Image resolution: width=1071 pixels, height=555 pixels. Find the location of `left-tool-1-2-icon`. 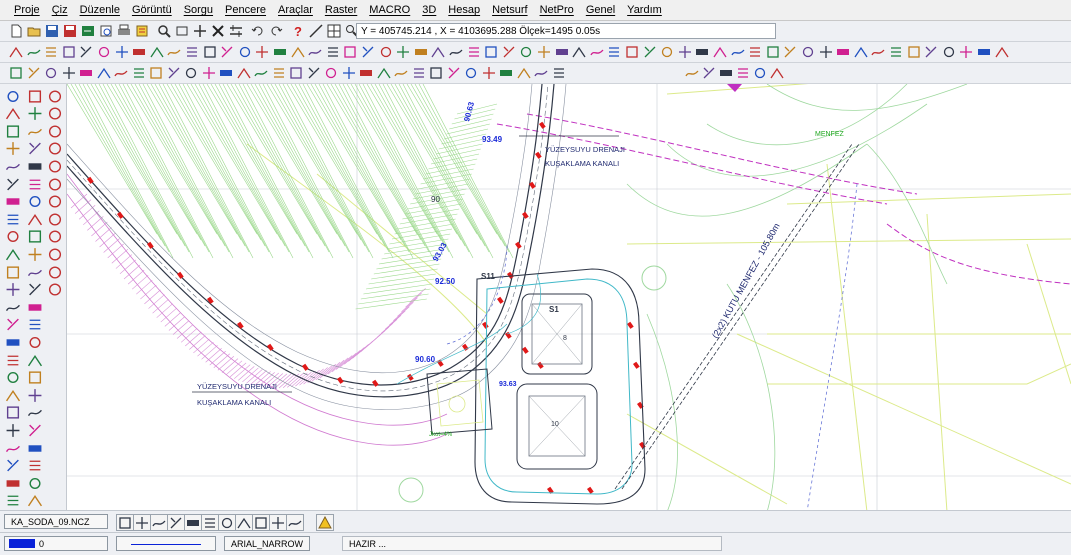

left-tool-1-2-icon is located at coordinates (35, 131).